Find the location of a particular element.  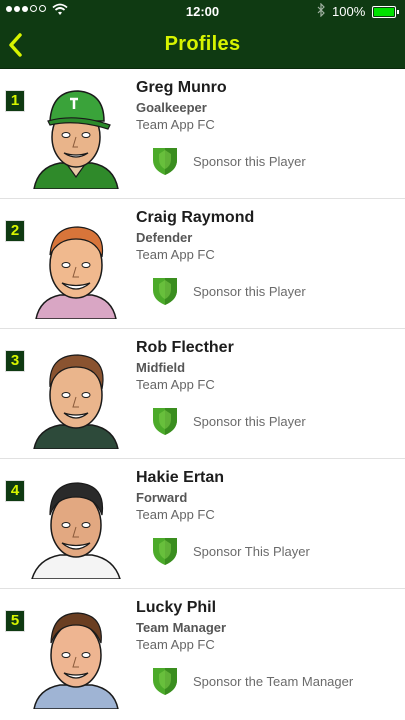

rank-badge: 5 is located at coordinates (15, 621).